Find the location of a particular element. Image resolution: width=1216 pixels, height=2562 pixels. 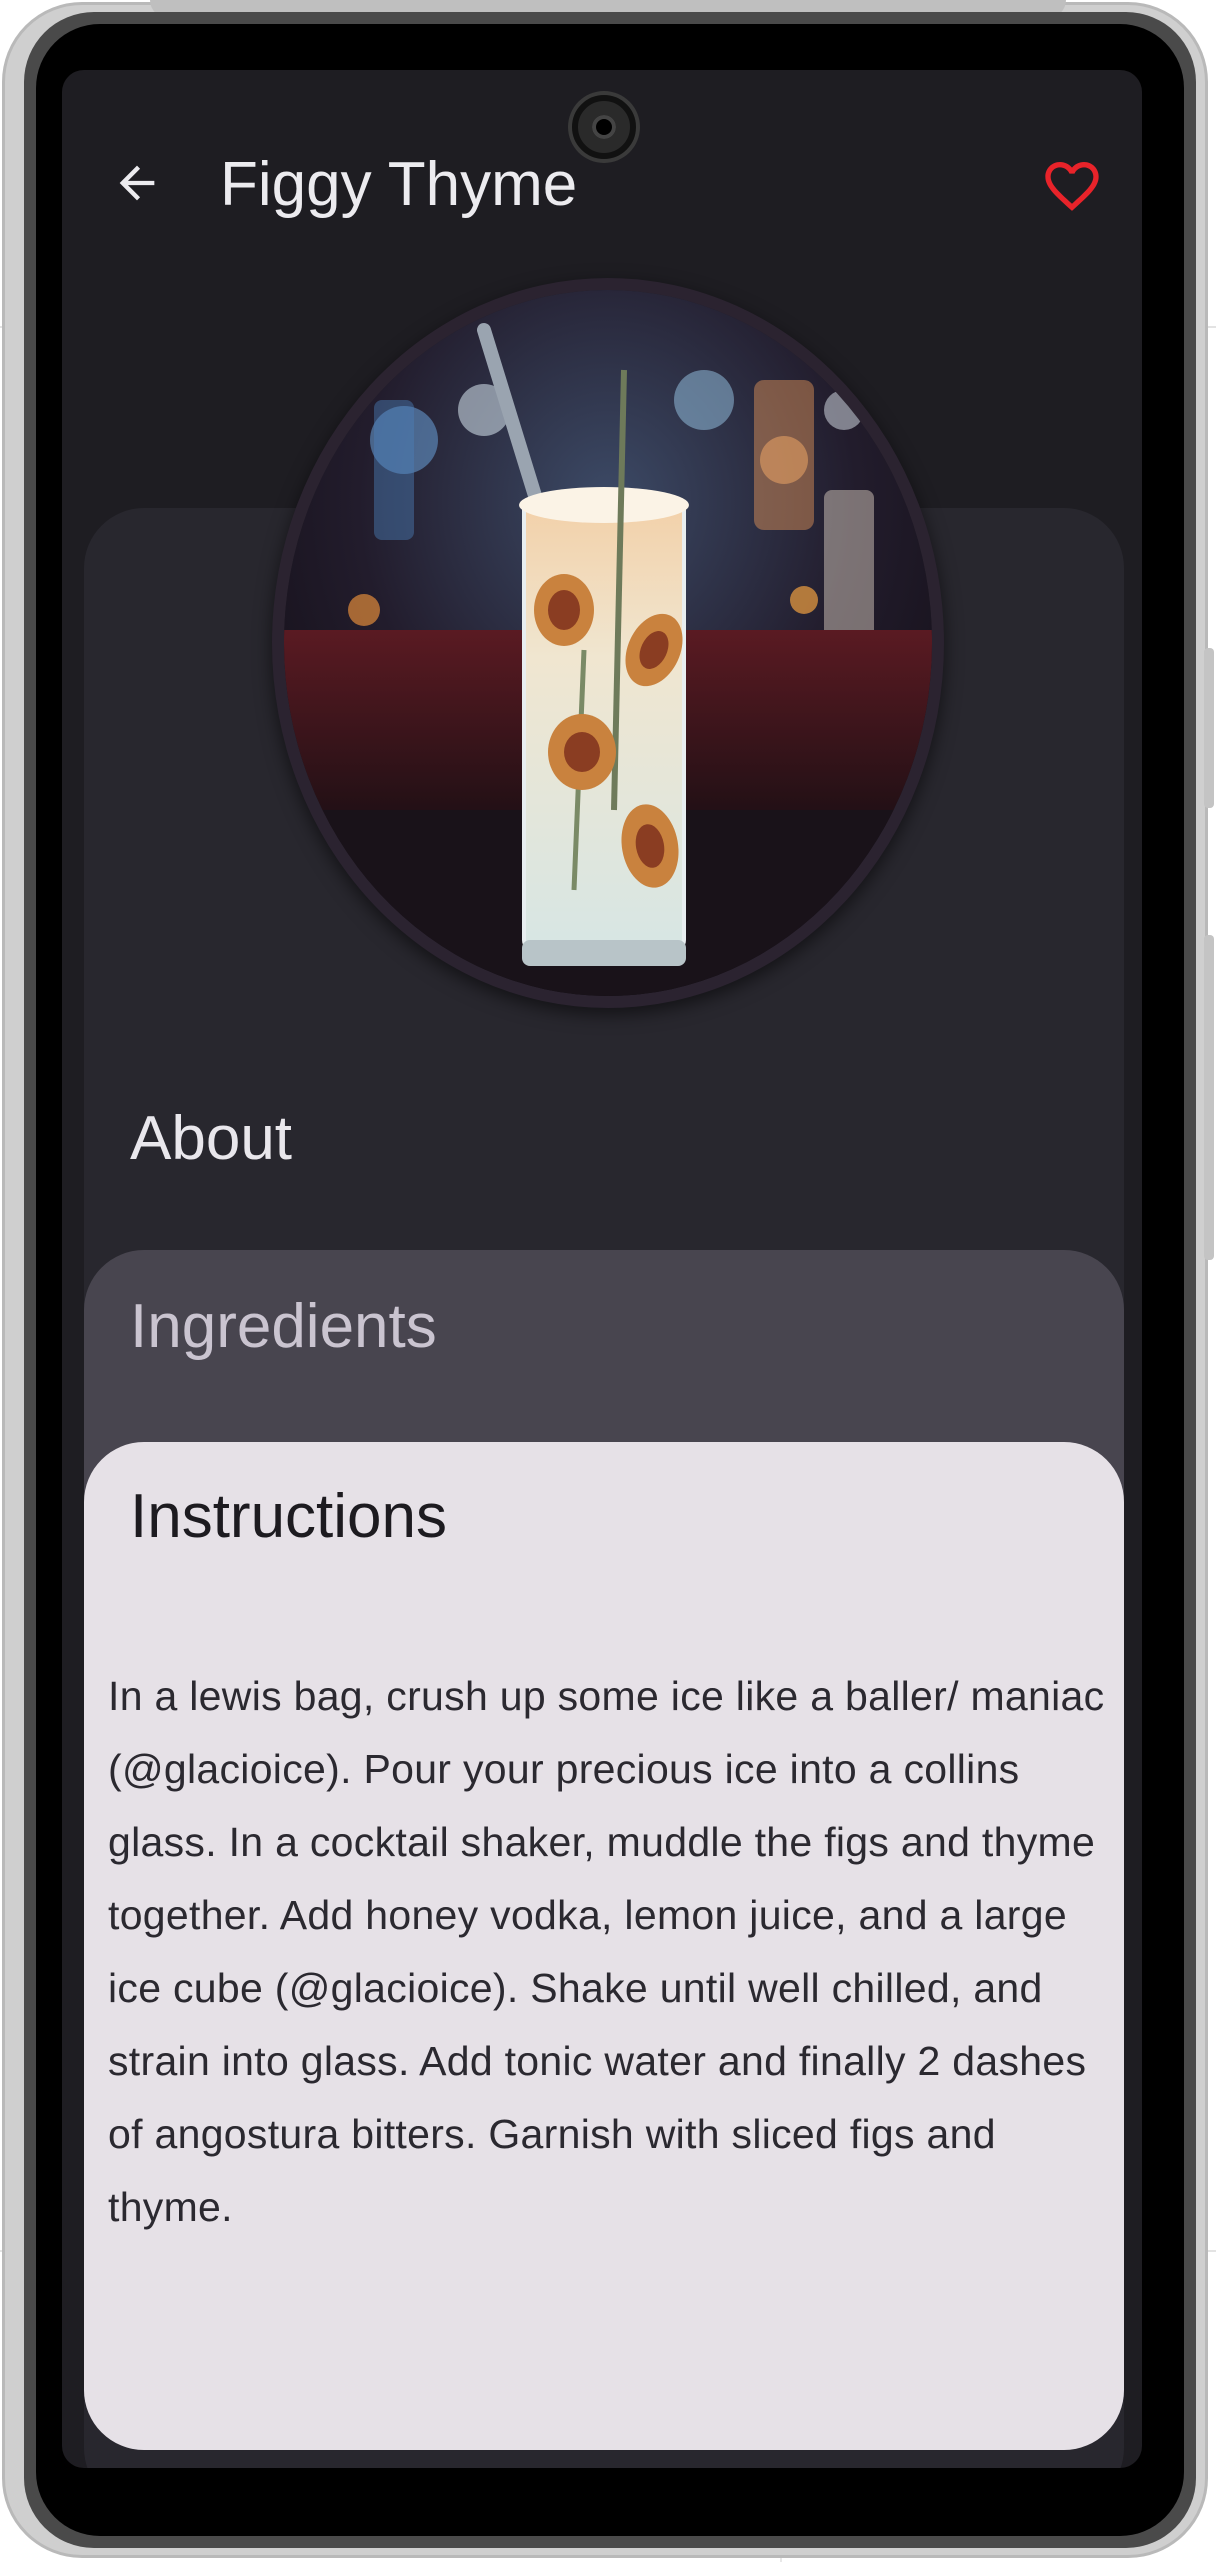

power-button is located at coordinates (1209, 1097).